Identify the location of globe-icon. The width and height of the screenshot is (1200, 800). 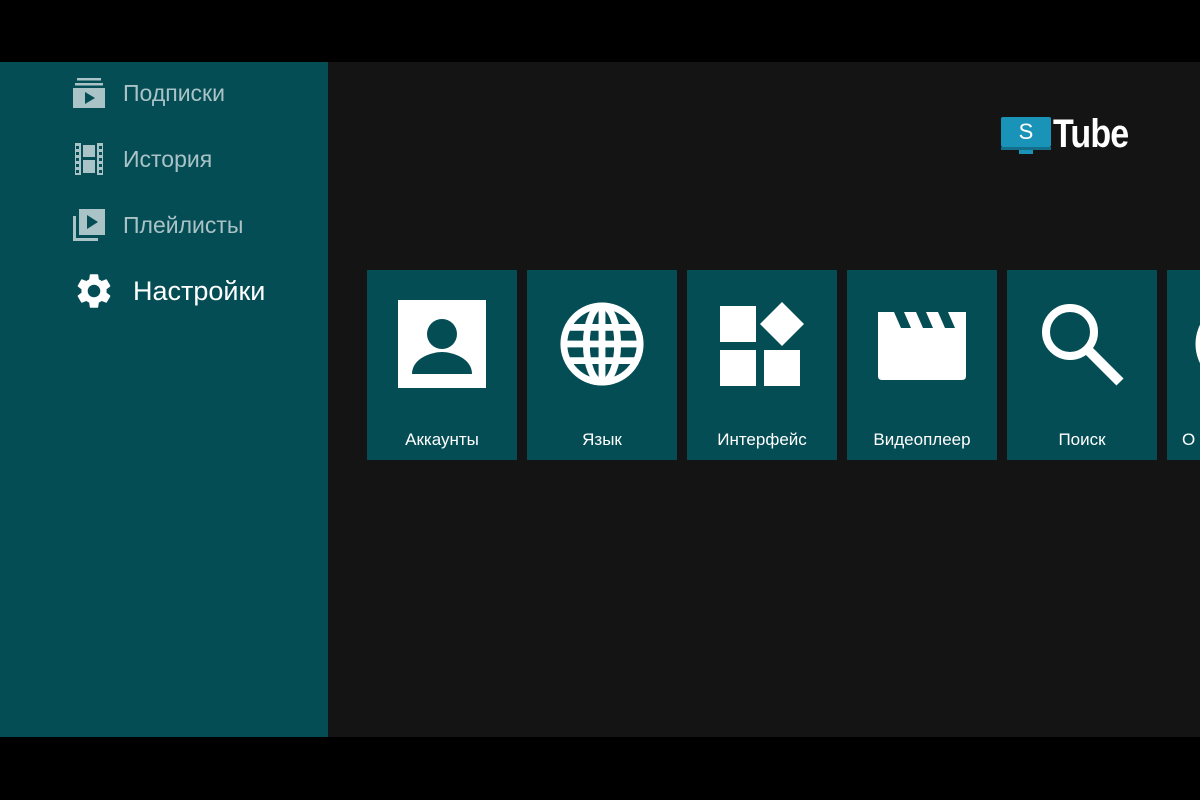
(602, 344).